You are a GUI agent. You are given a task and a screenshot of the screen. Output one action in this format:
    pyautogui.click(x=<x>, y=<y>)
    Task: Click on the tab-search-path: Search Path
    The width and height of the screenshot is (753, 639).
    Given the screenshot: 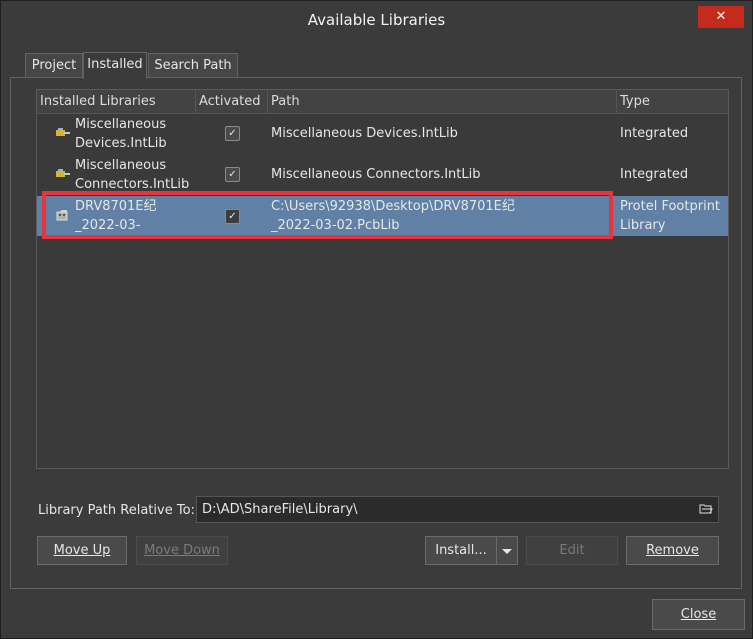 What is the action you would take?
    pyautogui.click(x=193, y=65)
    